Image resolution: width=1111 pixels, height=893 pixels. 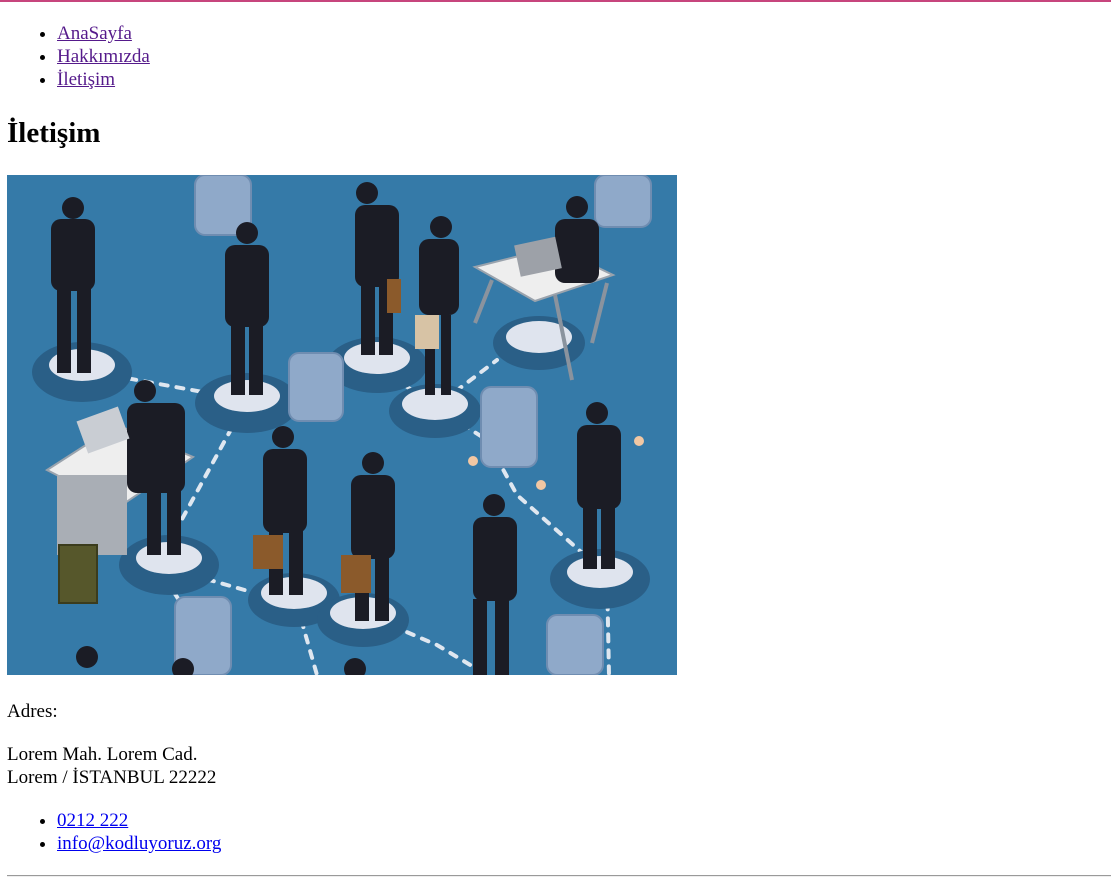 What do you see at coordinates (92, 820) in the screenshot?
I see `phone-link: 0212 222` at bounding box center [92, 820].